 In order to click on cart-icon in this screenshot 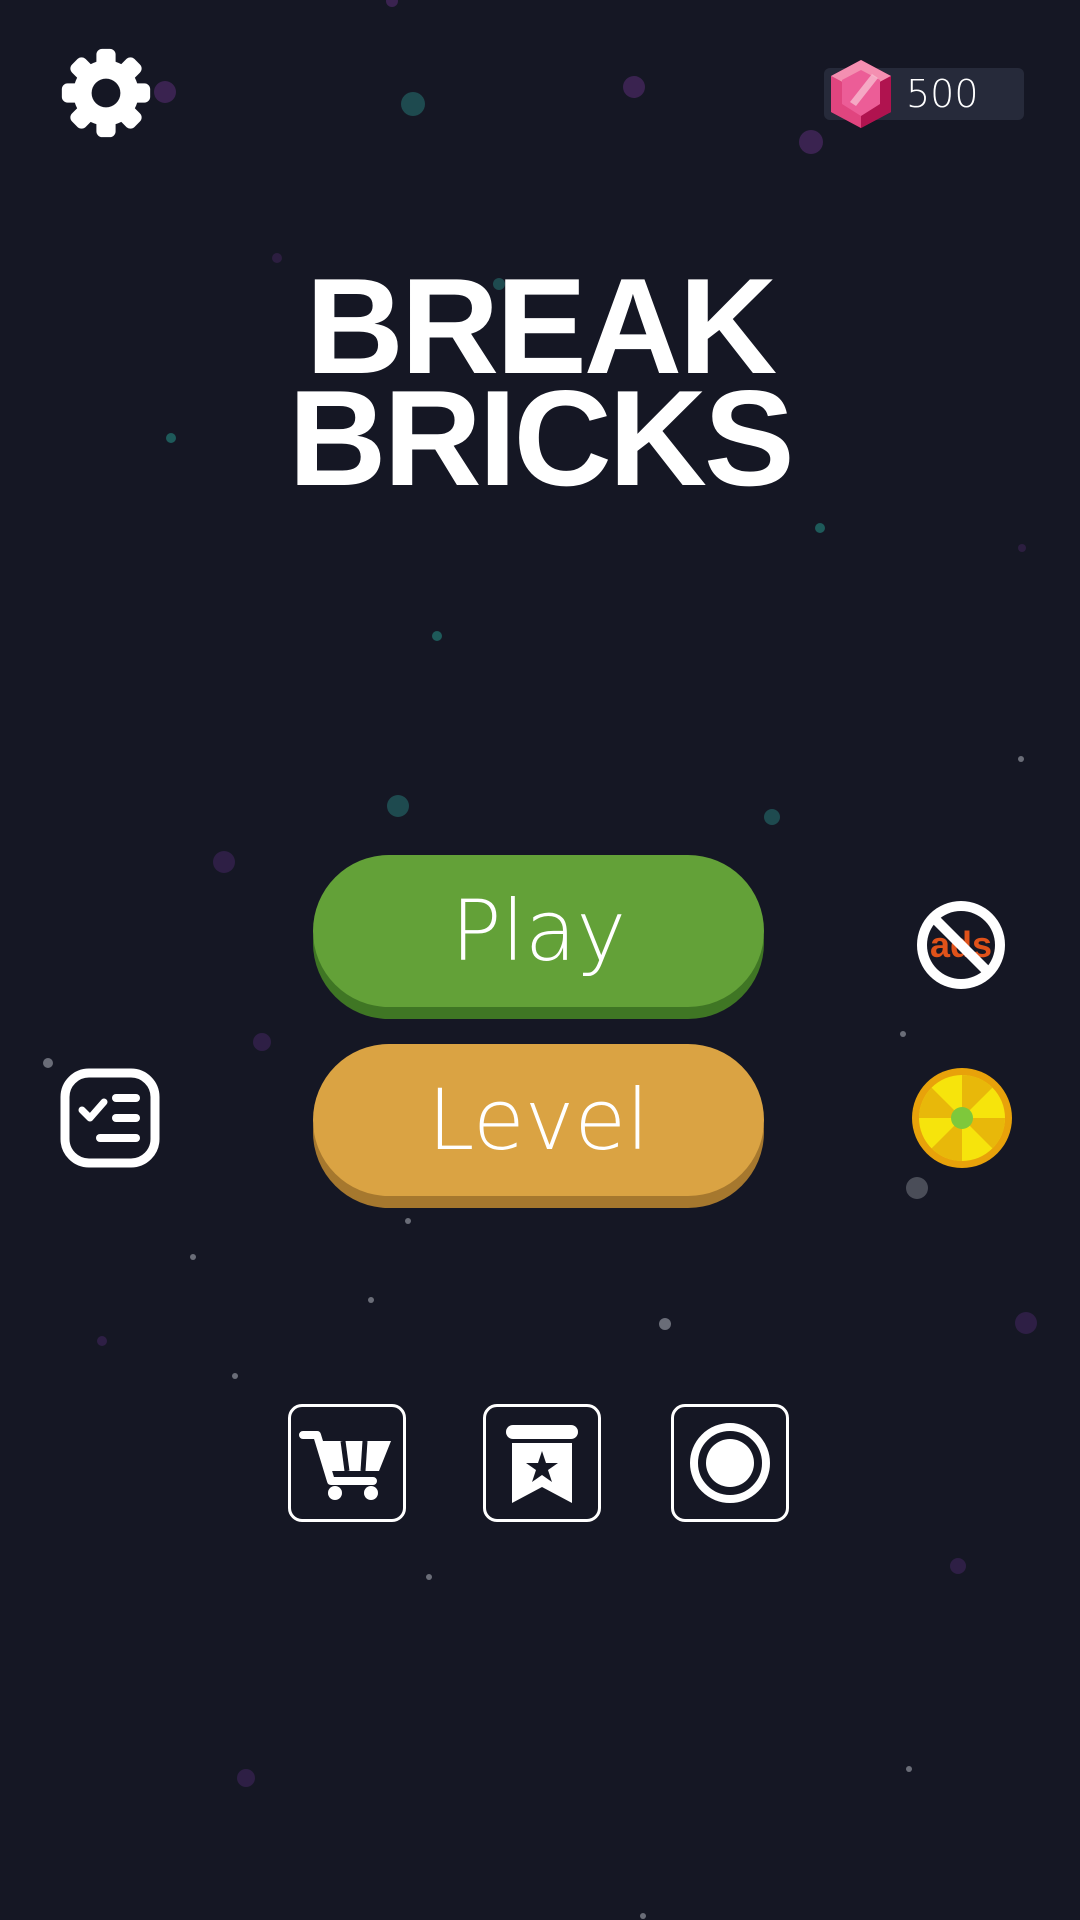, I will do `click(345, 1465)`.